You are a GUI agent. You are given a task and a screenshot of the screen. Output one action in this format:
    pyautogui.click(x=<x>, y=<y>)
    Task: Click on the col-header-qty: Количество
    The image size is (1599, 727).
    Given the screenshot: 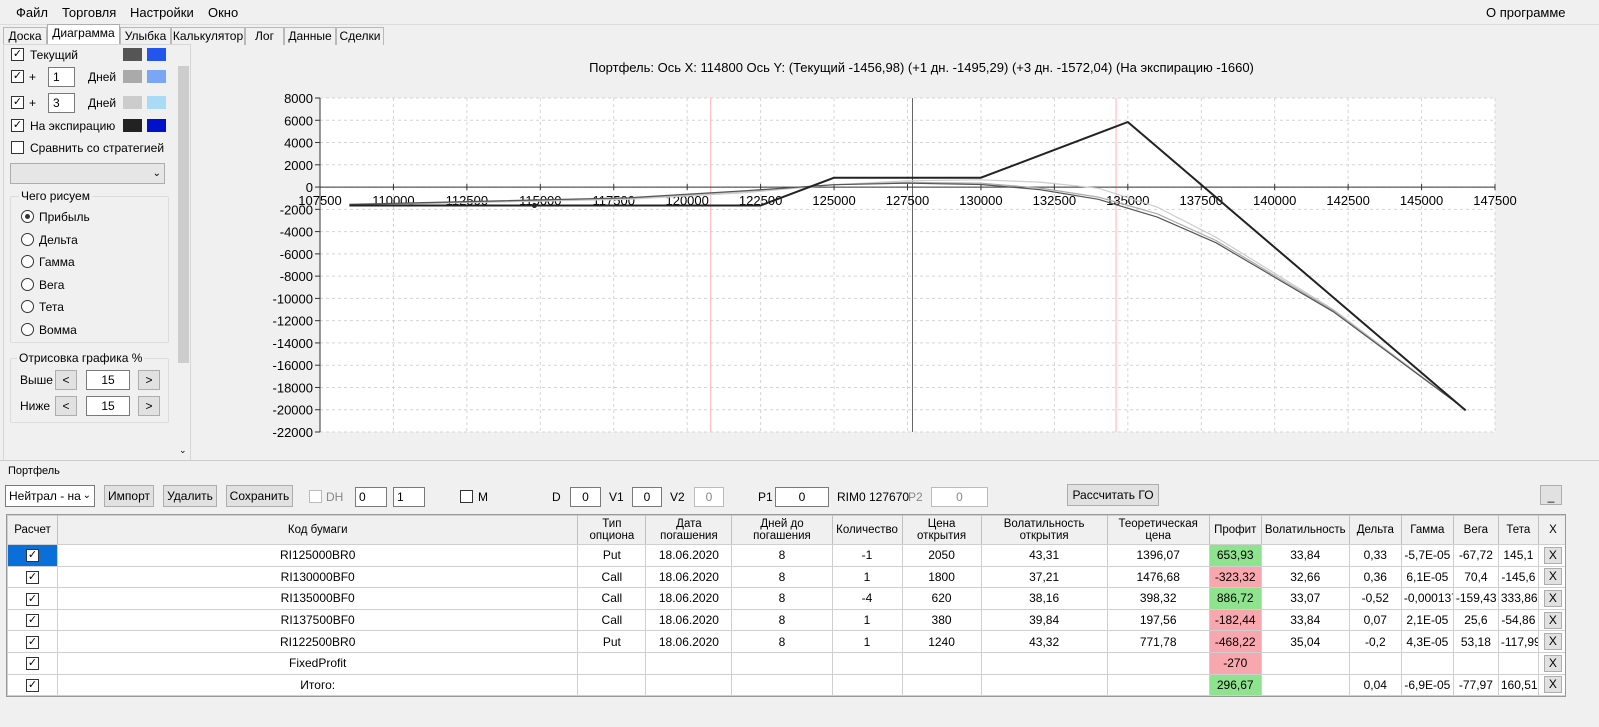 What is the action you would take?
    pyautogui.click(x=867, y=530)
    